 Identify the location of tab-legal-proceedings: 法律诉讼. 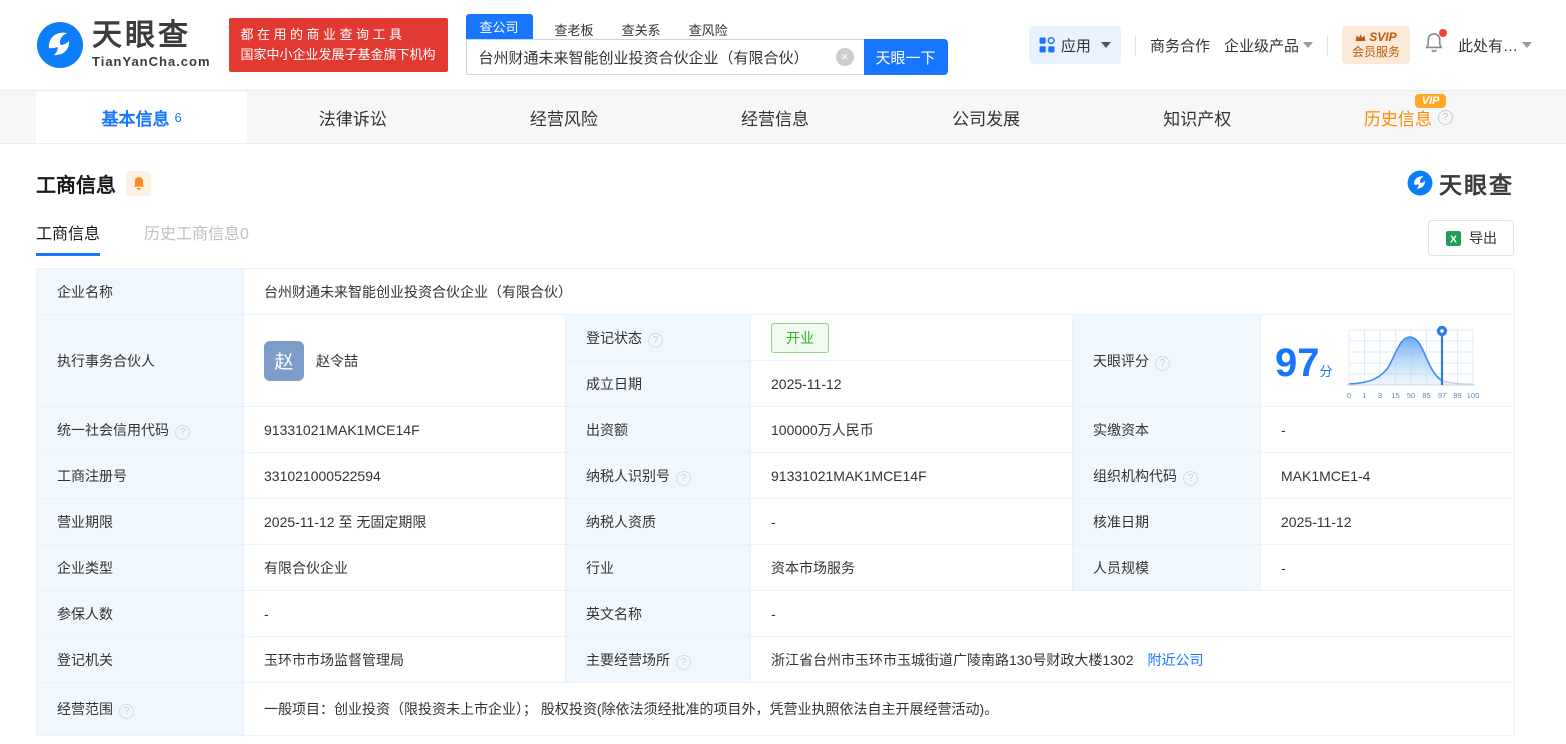
(352, 117).